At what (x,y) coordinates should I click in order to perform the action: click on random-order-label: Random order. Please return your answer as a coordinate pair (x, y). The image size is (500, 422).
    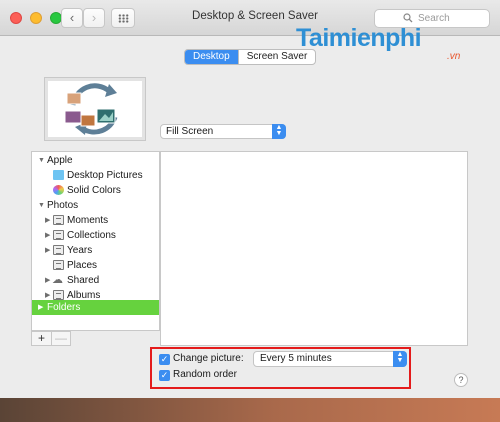
    Looking at the image, I should click on (205, 374).